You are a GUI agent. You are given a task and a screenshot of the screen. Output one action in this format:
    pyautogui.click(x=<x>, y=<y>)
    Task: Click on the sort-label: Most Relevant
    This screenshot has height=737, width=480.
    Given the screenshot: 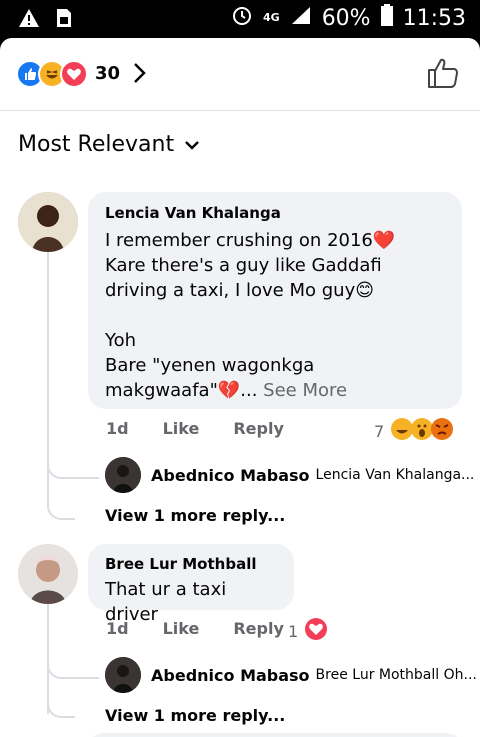 What is the action you would take?
    pyautogui.click(x=96, y=144)
    